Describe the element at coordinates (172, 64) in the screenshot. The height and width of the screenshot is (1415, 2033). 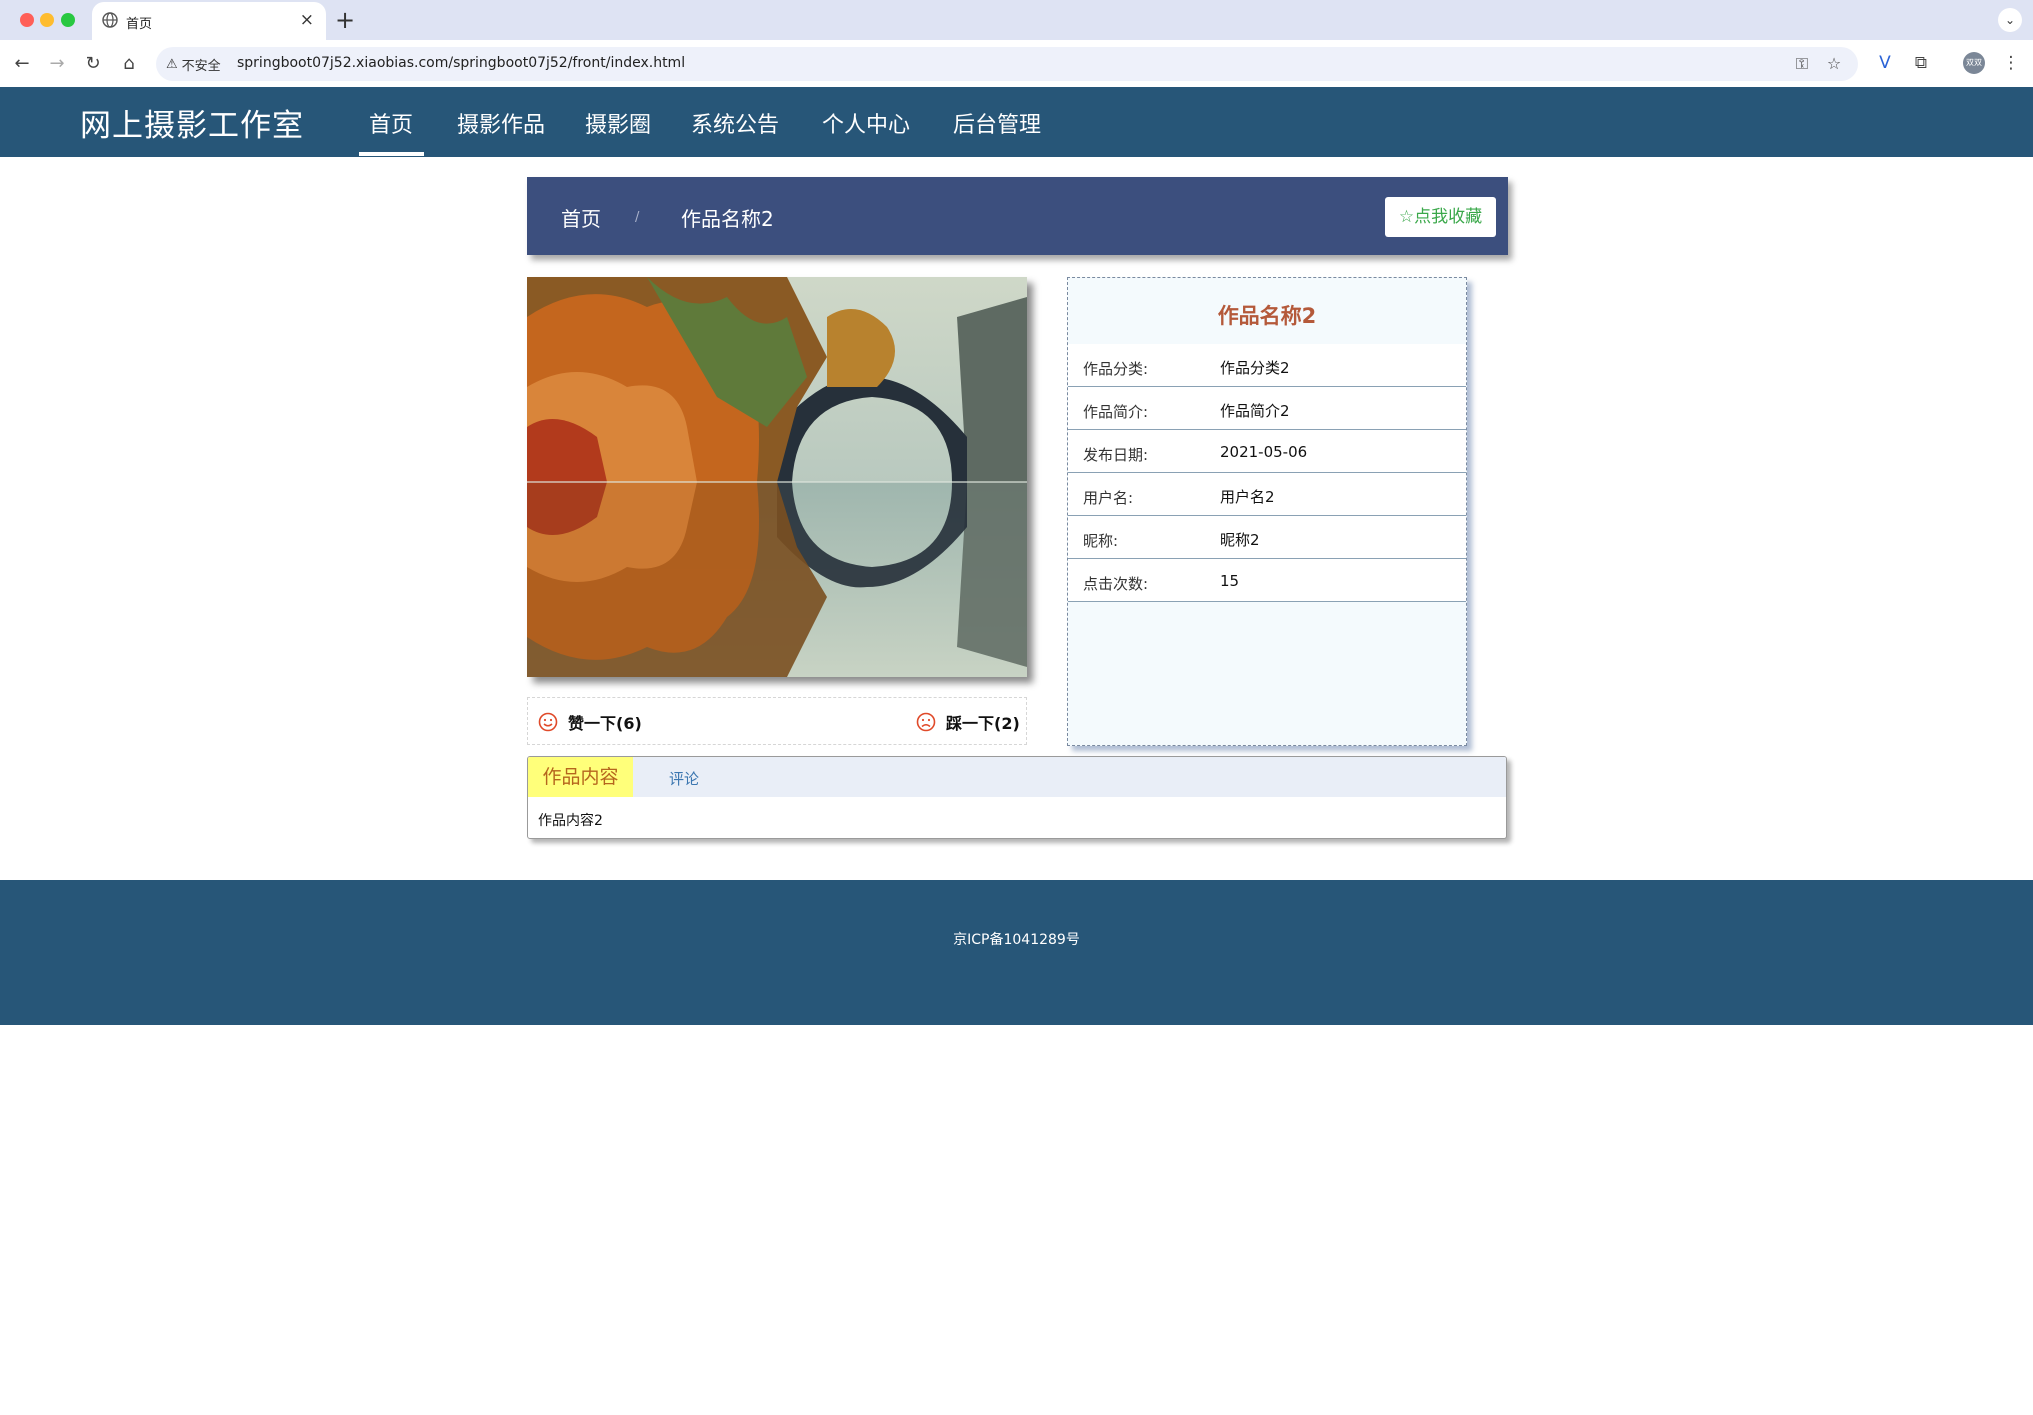
I see `warning-triangle-icon: ⚠` at that location.